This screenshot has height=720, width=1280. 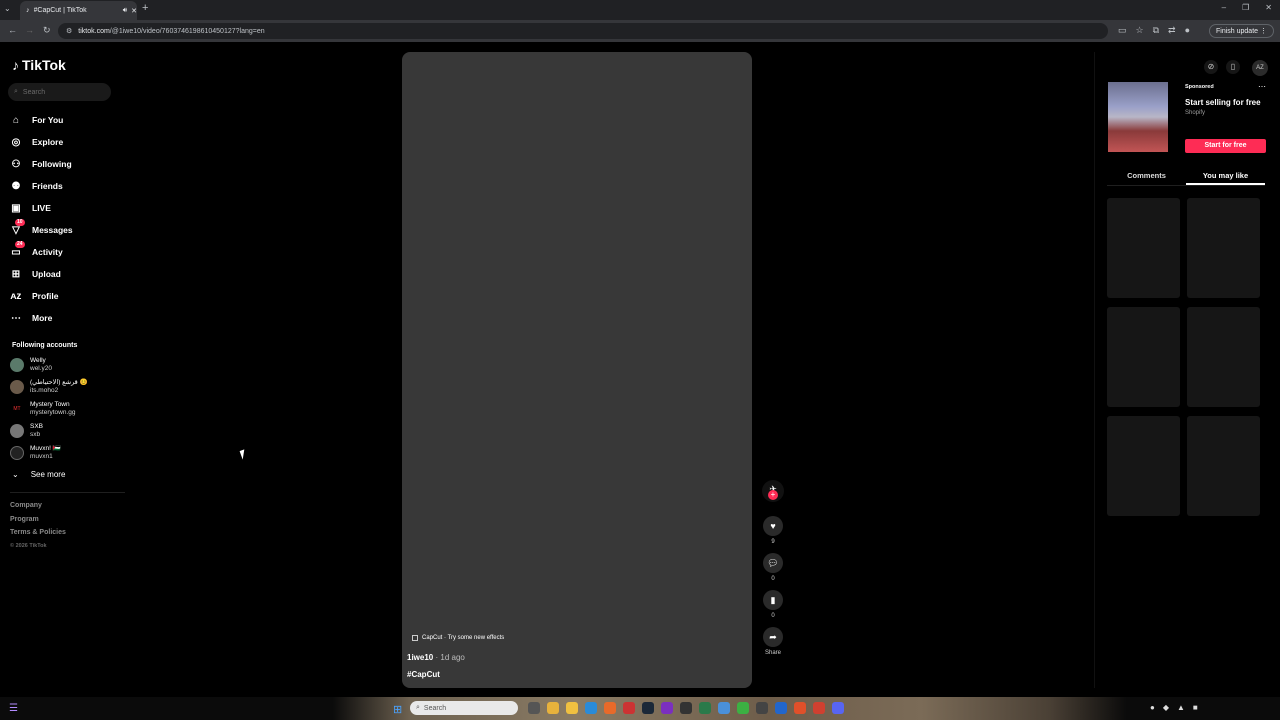 What do you see at coordinates (69, 31) in the screenshot?
I see `site-info-icon: ⚙` at bounding box center [69, 31].